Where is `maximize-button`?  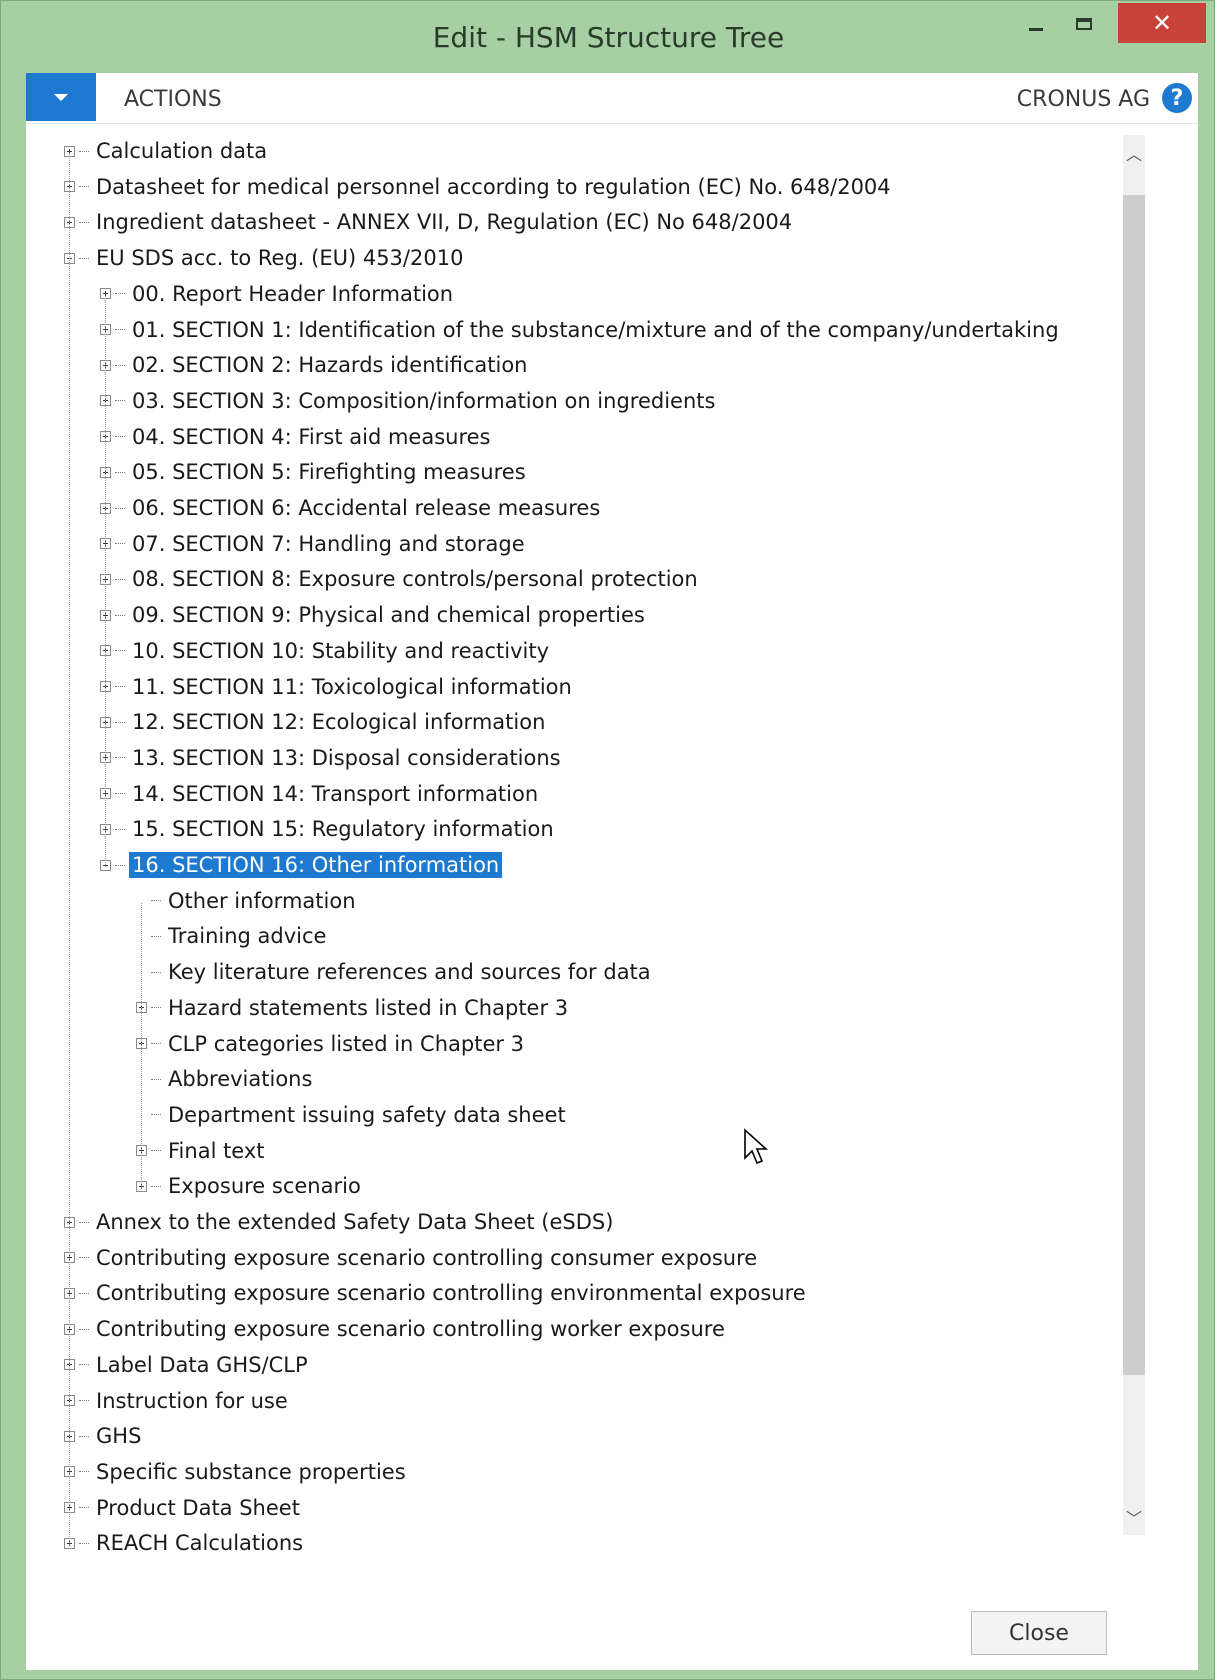
maximize-button is located at coordinates (1084, 24).